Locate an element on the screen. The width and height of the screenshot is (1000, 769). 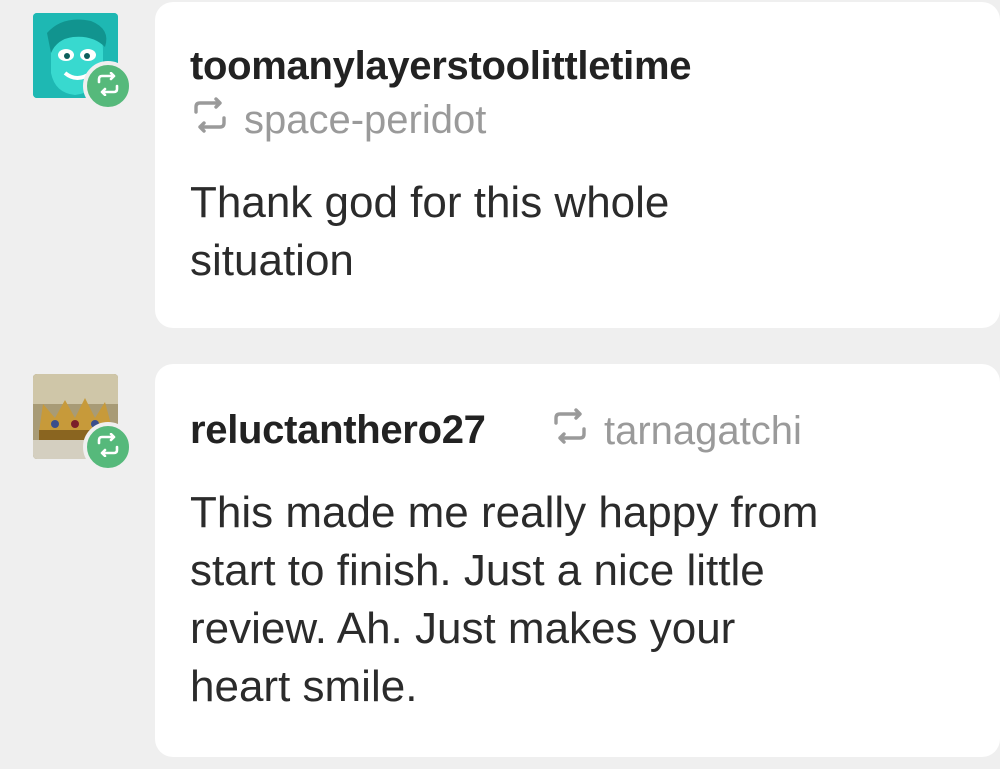
reblog-source: tarnagatchi is located at coordinates (676, 431).